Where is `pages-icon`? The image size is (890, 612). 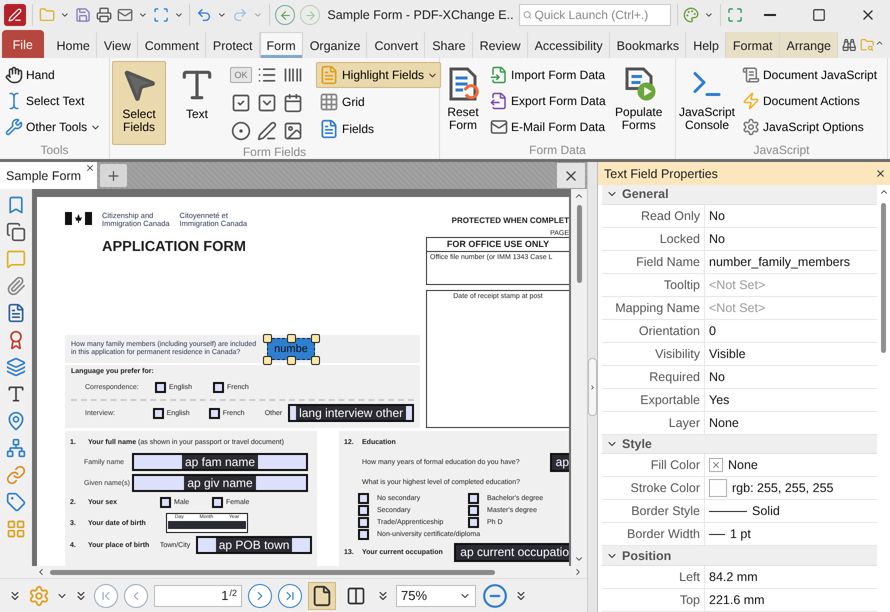 pages-icon is located at coordinates (16, 232).